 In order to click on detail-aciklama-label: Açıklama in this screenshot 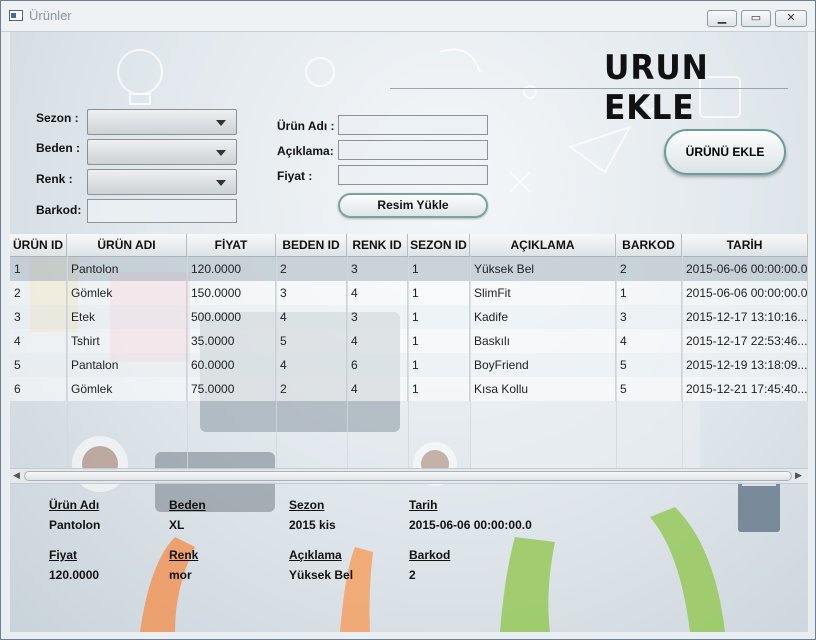, I will do `click(315, 555)`.